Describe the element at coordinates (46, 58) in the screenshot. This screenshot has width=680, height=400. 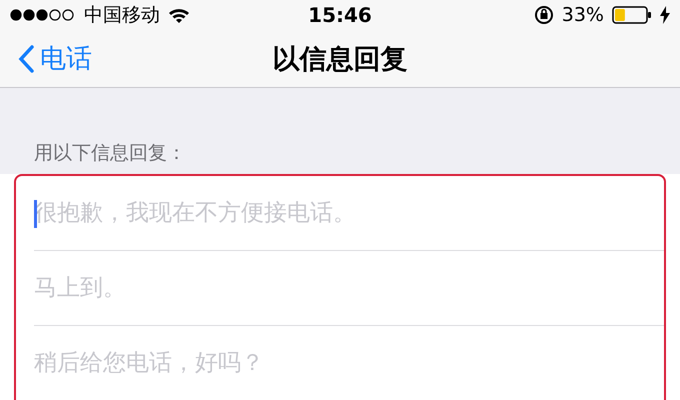
I see `back-button: 电话` at that location.